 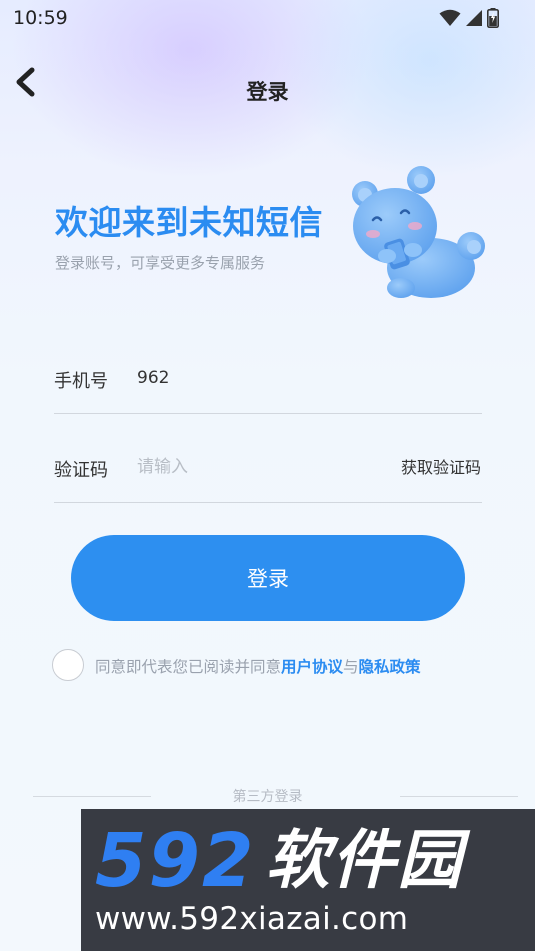 I want to click on wifi-icon, so click(x=450, y=20).